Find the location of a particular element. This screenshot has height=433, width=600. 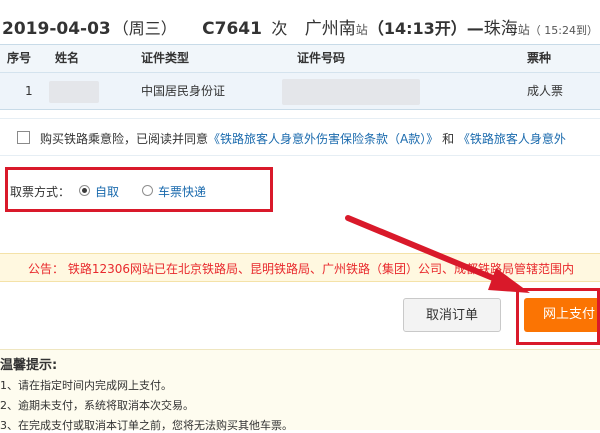

col-header-ticket-type: 票种 is located at coordinates (539, 58).